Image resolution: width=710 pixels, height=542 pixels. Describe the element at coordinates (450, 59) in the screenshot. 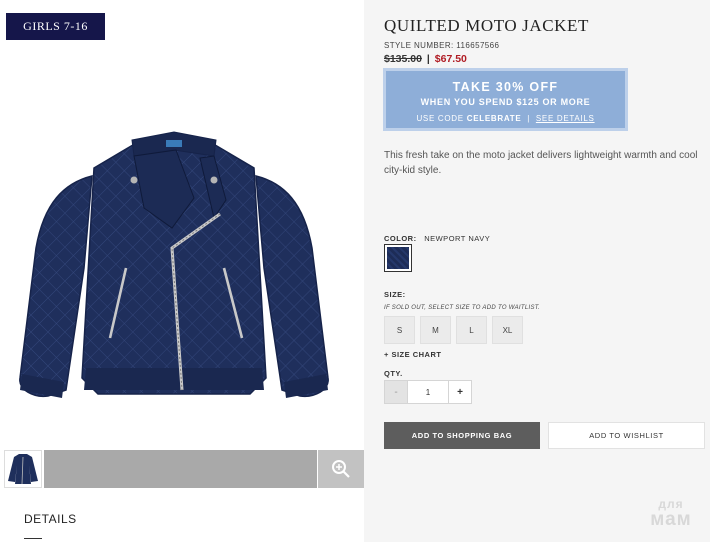

I see `sale-price: $67.50` at that location.